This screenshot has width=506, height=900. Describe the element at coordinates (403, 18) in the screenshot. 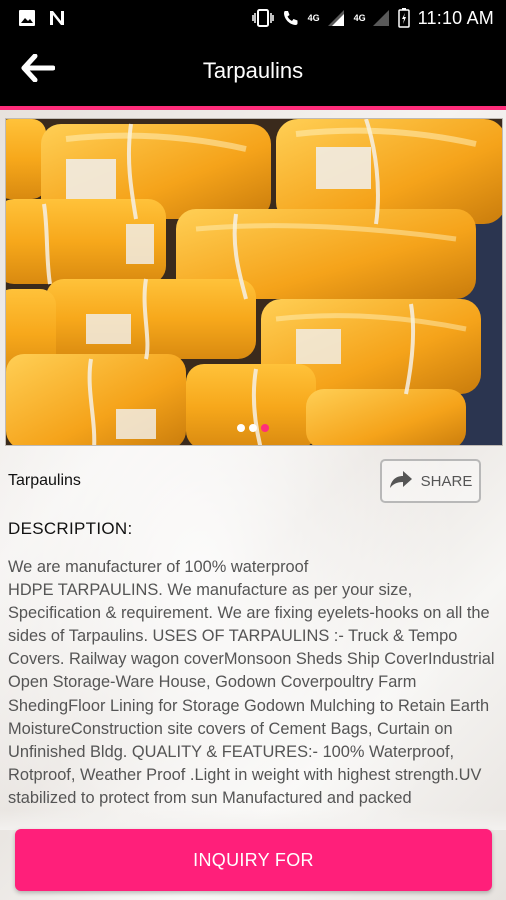

I see `battery-icon` at that location.